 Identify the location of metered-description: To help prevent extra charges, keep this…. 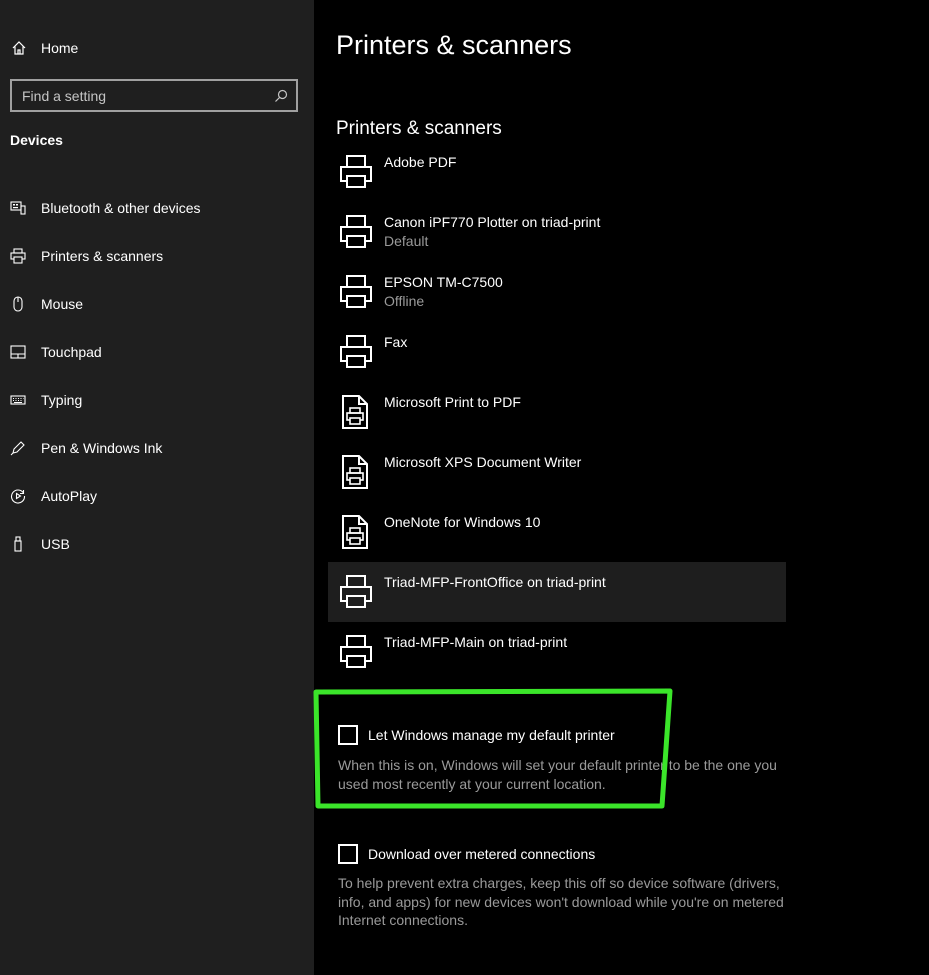
(561, 901).